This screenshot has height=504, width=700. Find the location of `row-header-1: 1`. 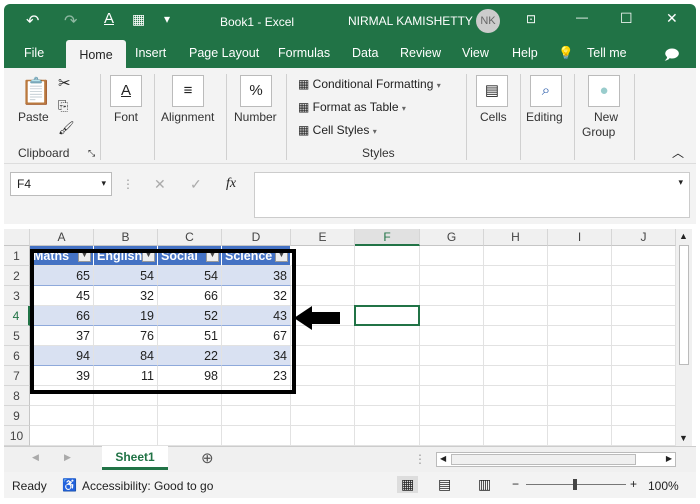

row-header-1: 1 is located at coordinates (17, 256).